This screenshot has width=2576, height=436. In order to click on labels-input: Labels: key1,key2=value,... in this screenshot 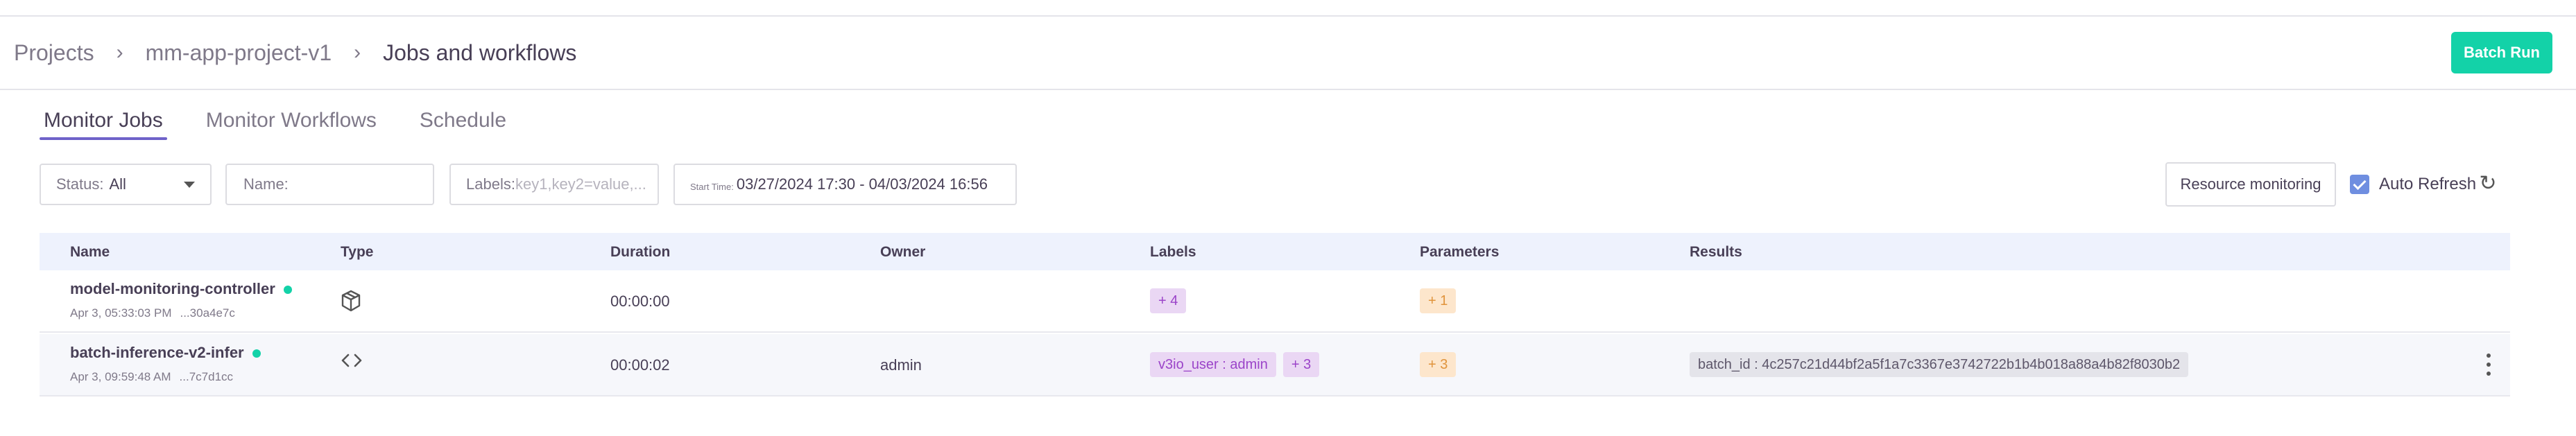, I will do `click(554, 185)`.